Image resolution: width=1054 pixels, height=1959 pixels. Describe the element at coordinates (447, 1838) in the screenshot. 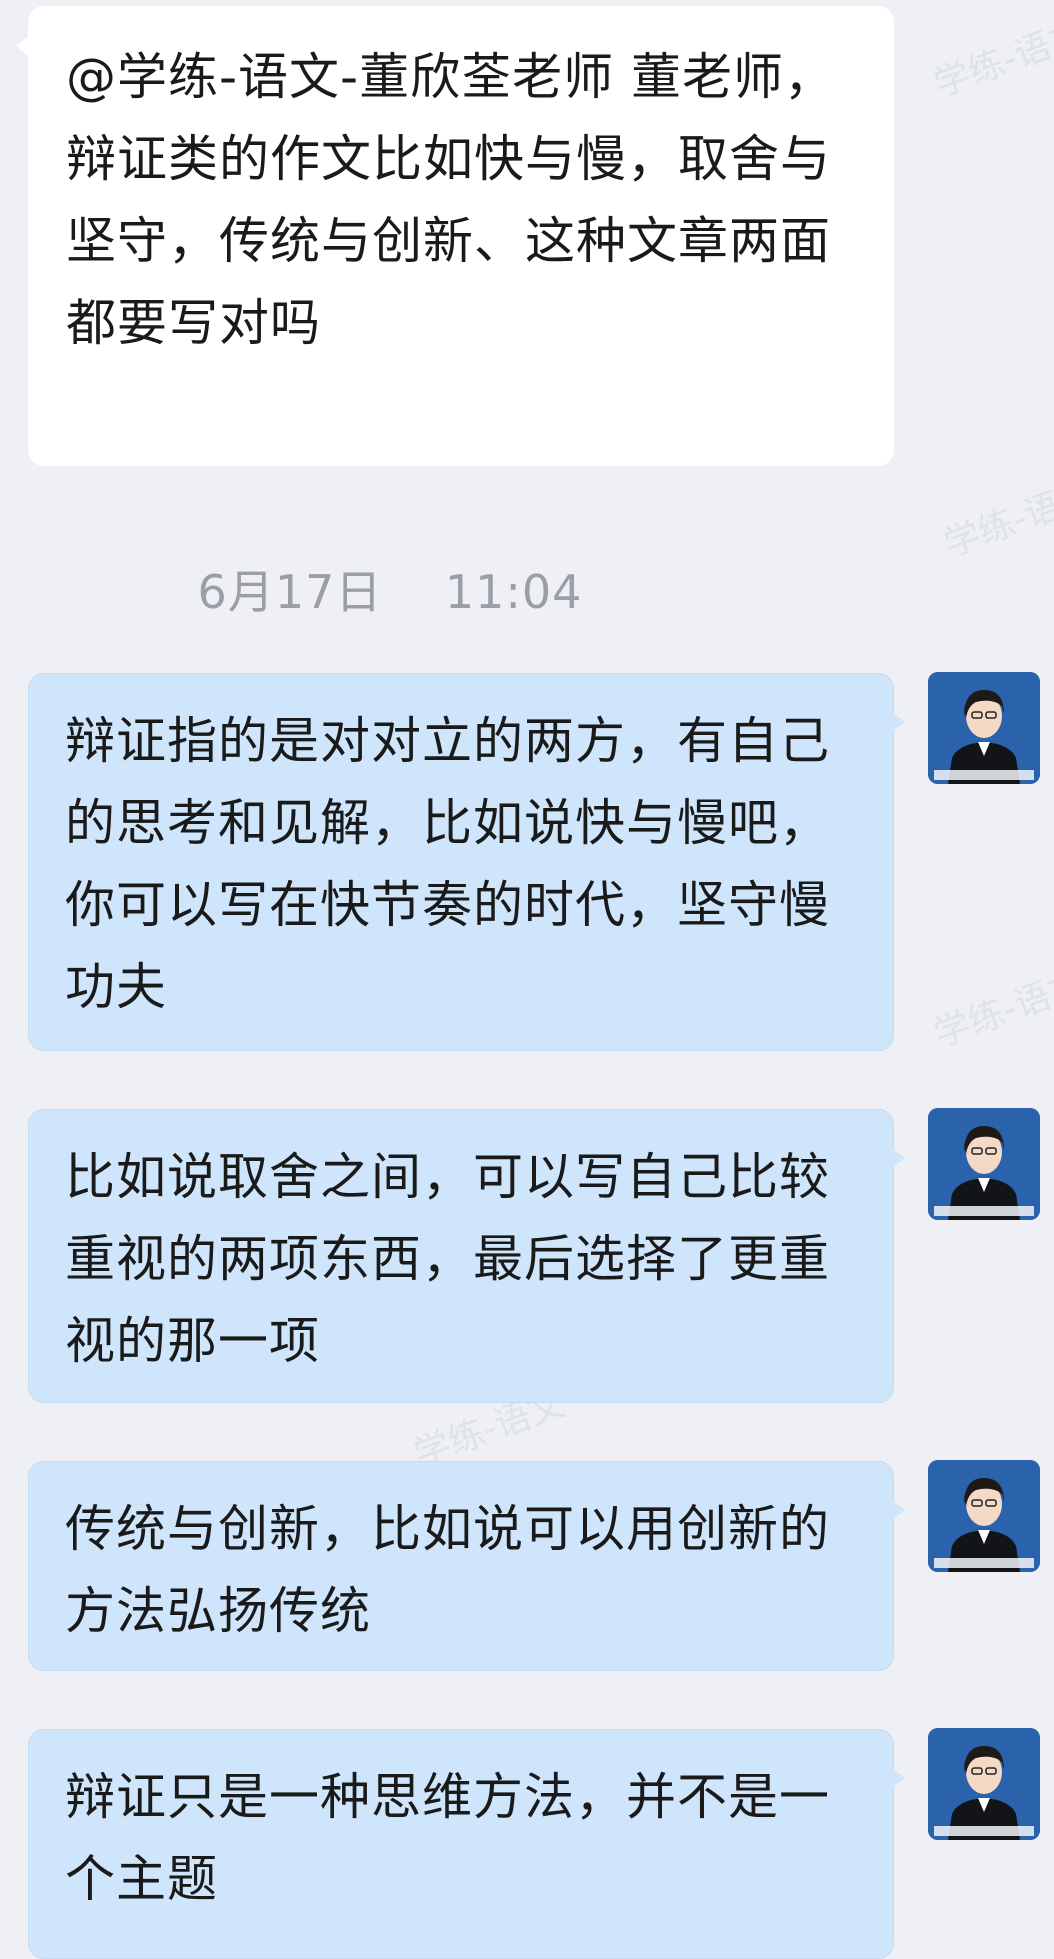

I see `reply-message-text: 辩证只是一种思维方法，并不是一个主题` at that location.